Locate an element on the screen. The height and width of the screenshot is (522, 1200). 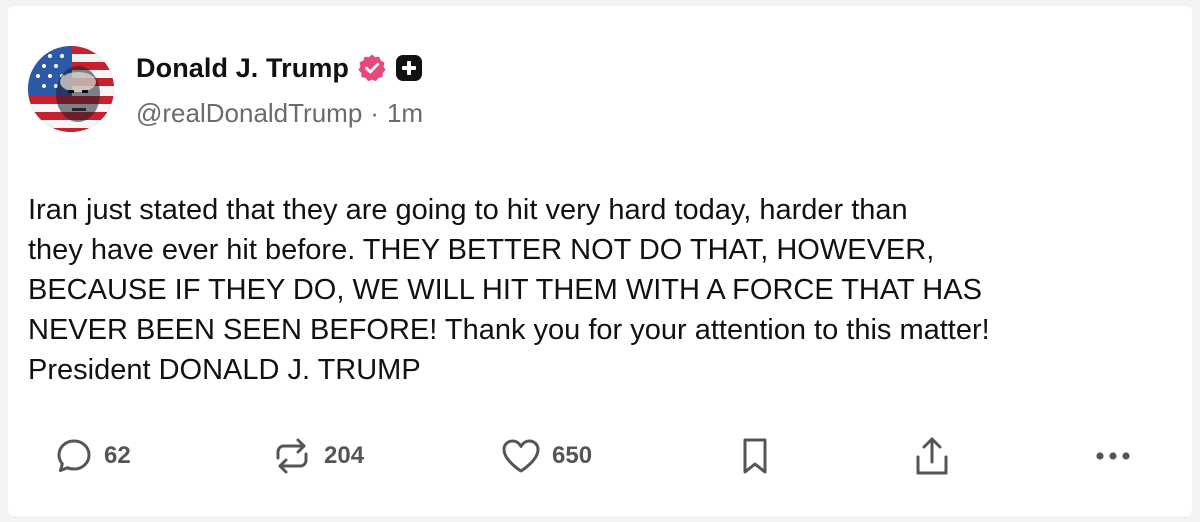
share-upload-icon is located at coordinates (932, 457).